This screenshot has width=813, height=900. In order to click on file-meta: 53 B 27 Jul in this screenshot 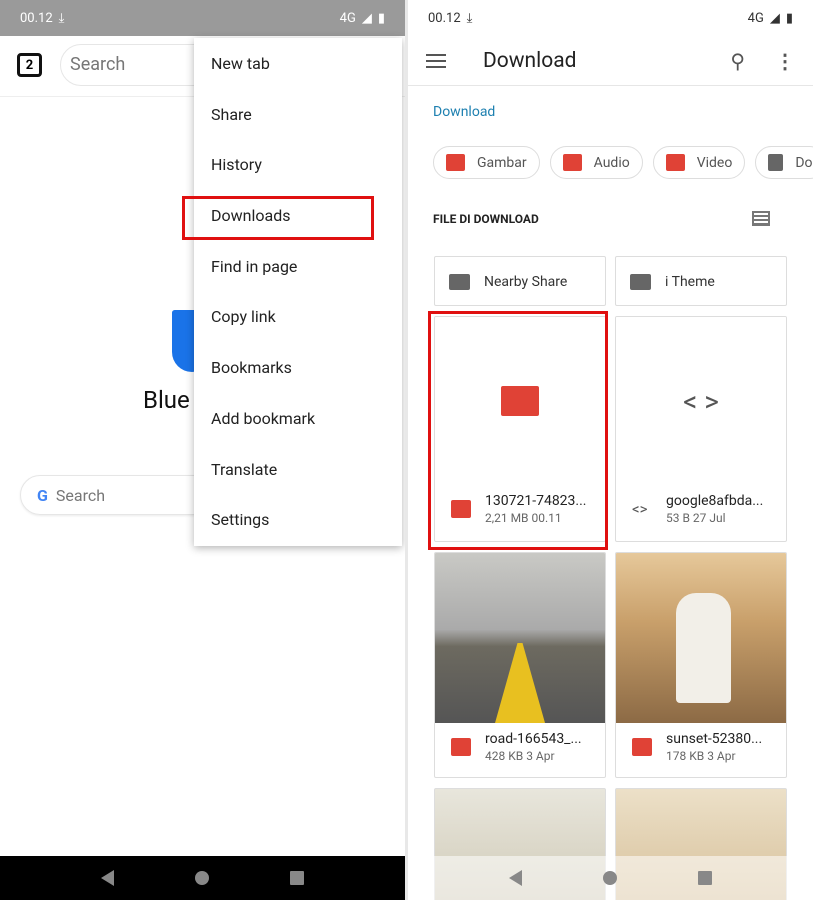, I will do `click(696, 518)`.